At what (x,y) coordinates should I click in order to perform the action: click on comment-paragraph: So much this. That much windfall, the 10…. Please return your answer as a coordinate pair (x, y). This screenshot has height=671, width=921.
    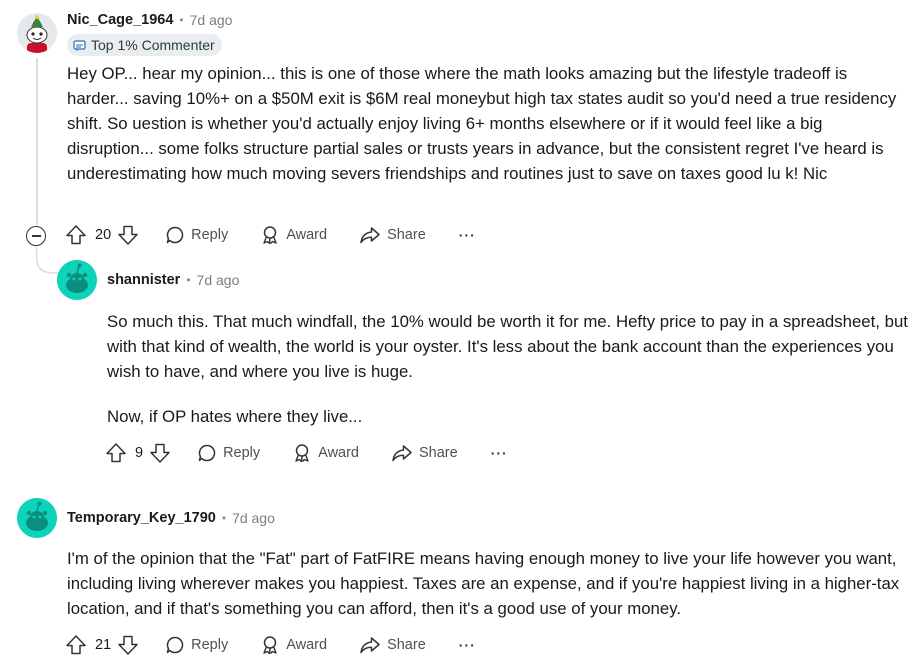
    Looking at the image, I should click on (507, 346).